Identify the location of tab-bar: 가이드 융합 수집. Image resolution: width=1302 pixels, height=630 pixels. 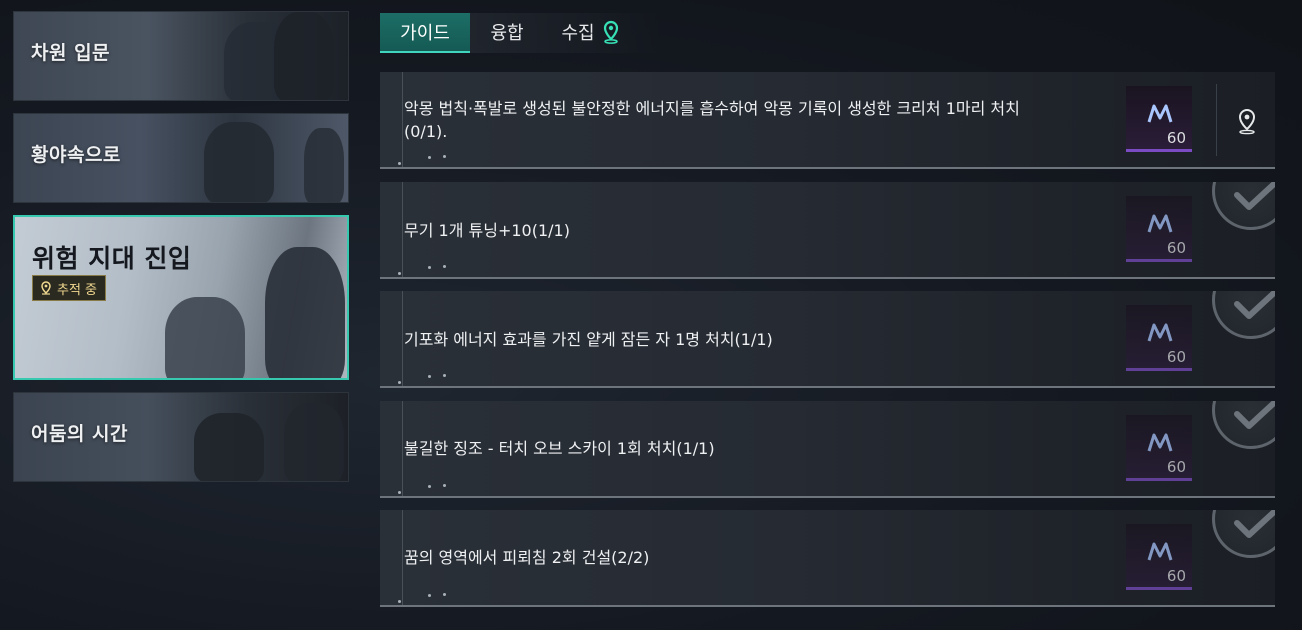
(520, 33).